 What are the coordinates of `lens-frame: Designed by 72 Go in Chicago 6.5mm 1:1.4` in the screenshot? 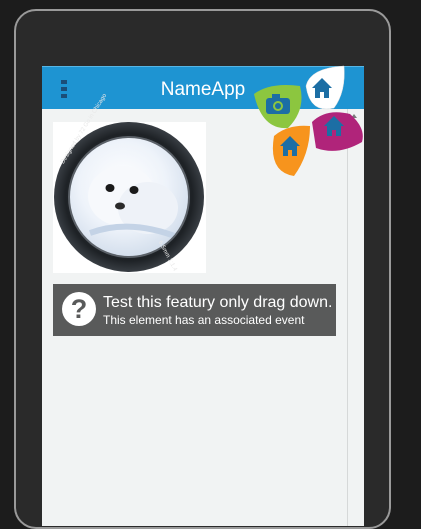 It's located at (129, 183).